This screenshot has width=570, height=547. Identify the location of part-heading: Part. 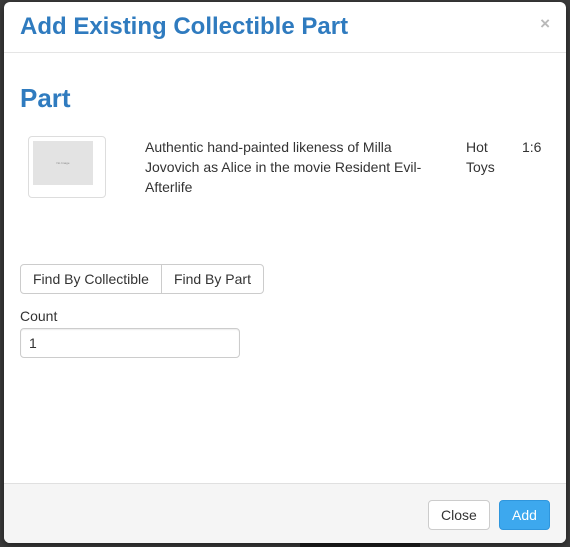
(45, 98).